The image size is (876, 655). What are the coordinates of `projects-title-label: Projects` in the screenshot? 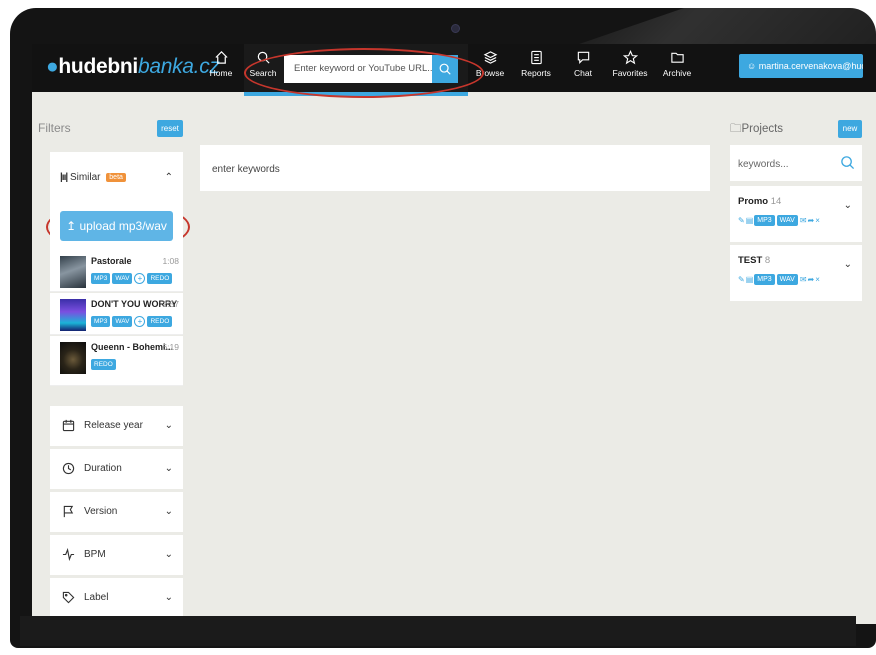 It's located at (762, 129).